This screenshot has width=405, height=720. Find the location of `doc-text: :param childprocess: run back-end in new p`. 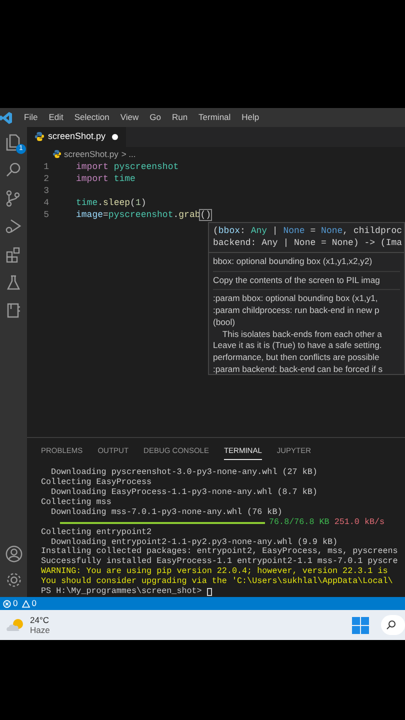

doc-text: :param childprocess: run back-end in new p is located at coordinates (296, 311).